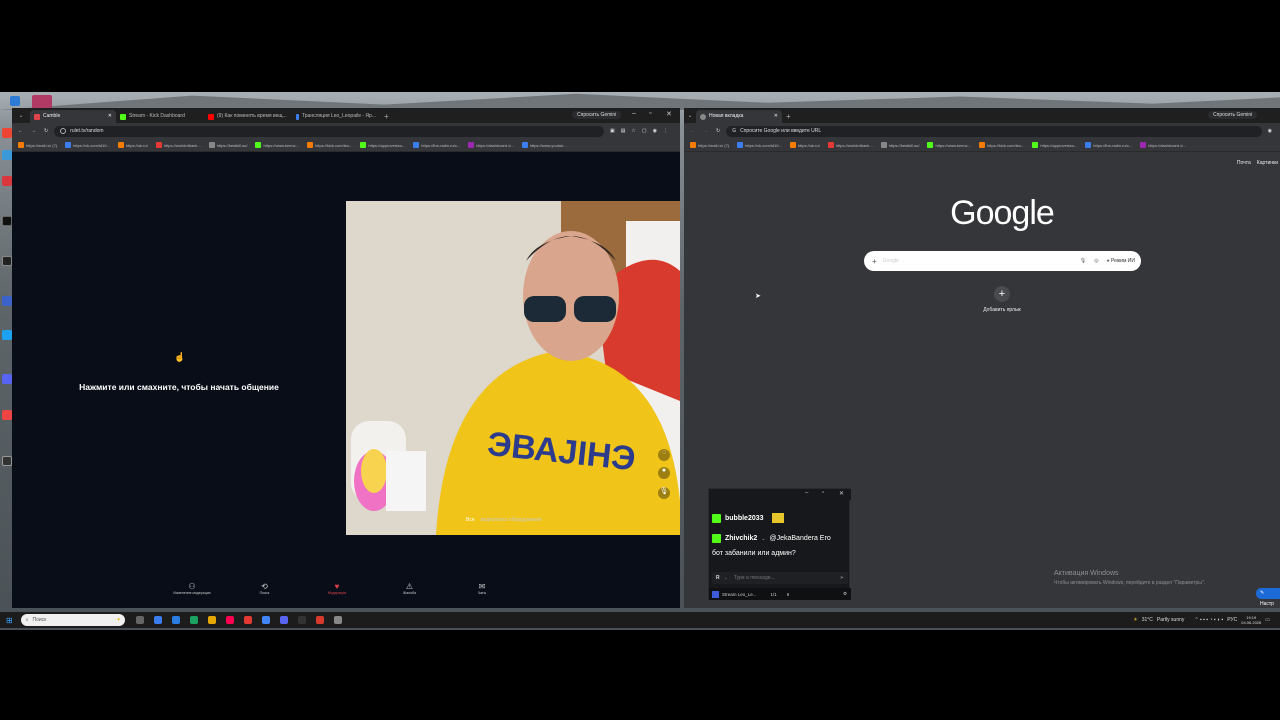  I want to click on gmail-link: Почта, so click(1244, 163).